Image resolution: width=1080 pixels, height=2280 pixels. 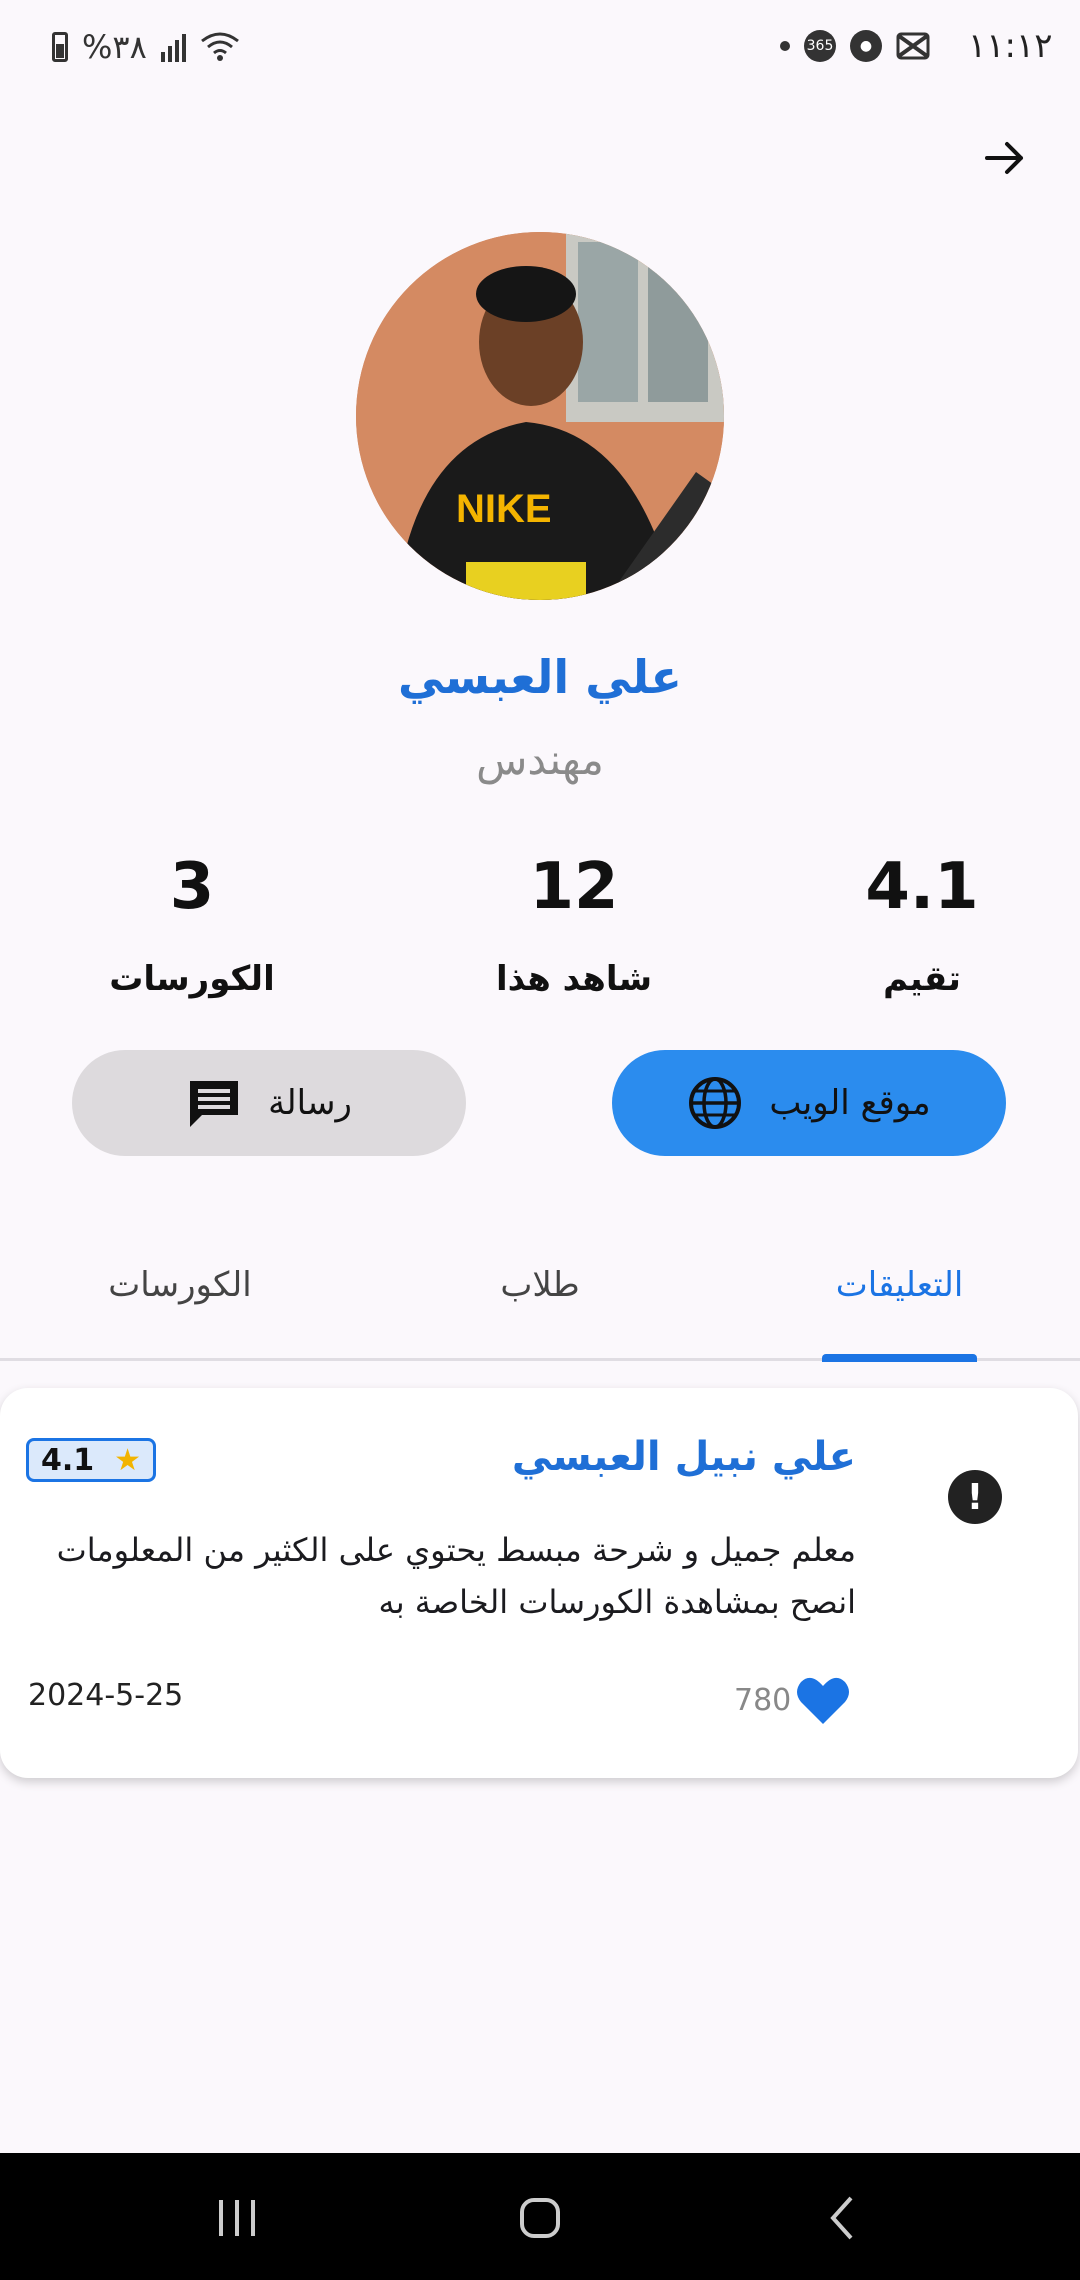 I want to click on stat-courses-label: الكورسات, so click(x=192, y=979).